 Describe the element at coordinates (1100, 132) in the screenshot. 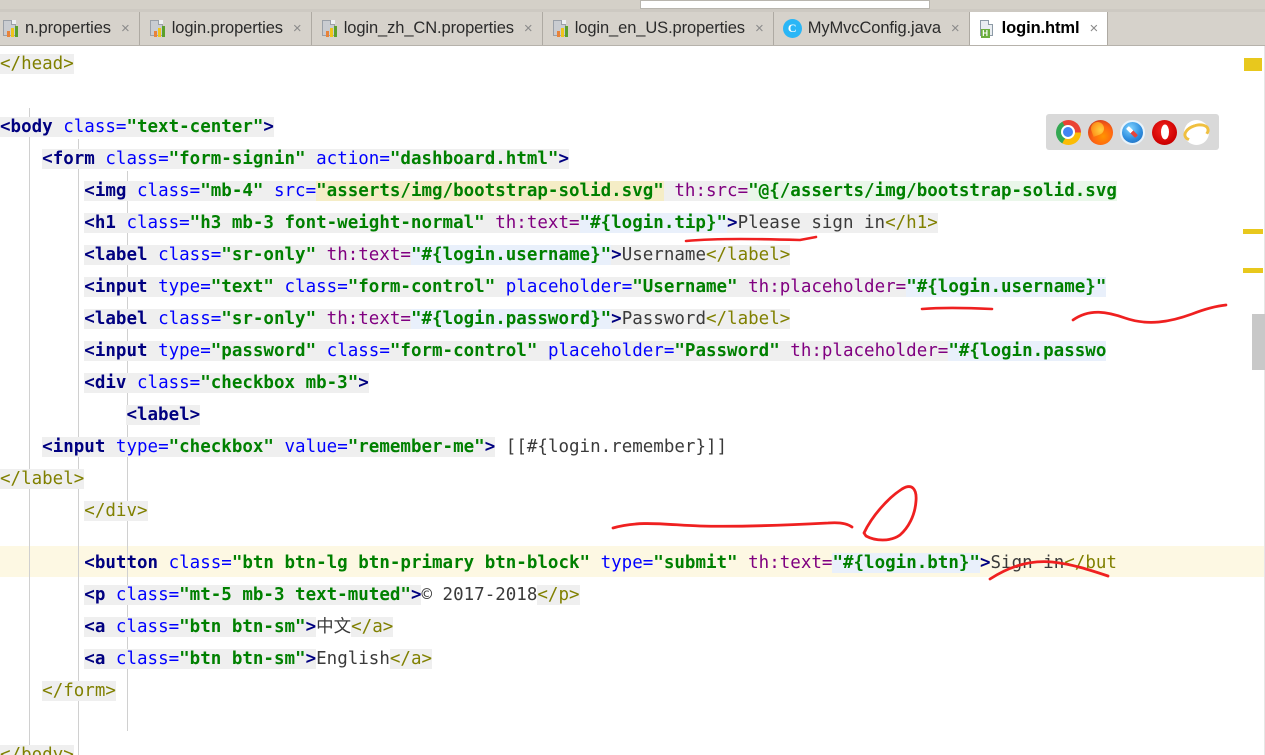

I see `firefox-icon` at that location.